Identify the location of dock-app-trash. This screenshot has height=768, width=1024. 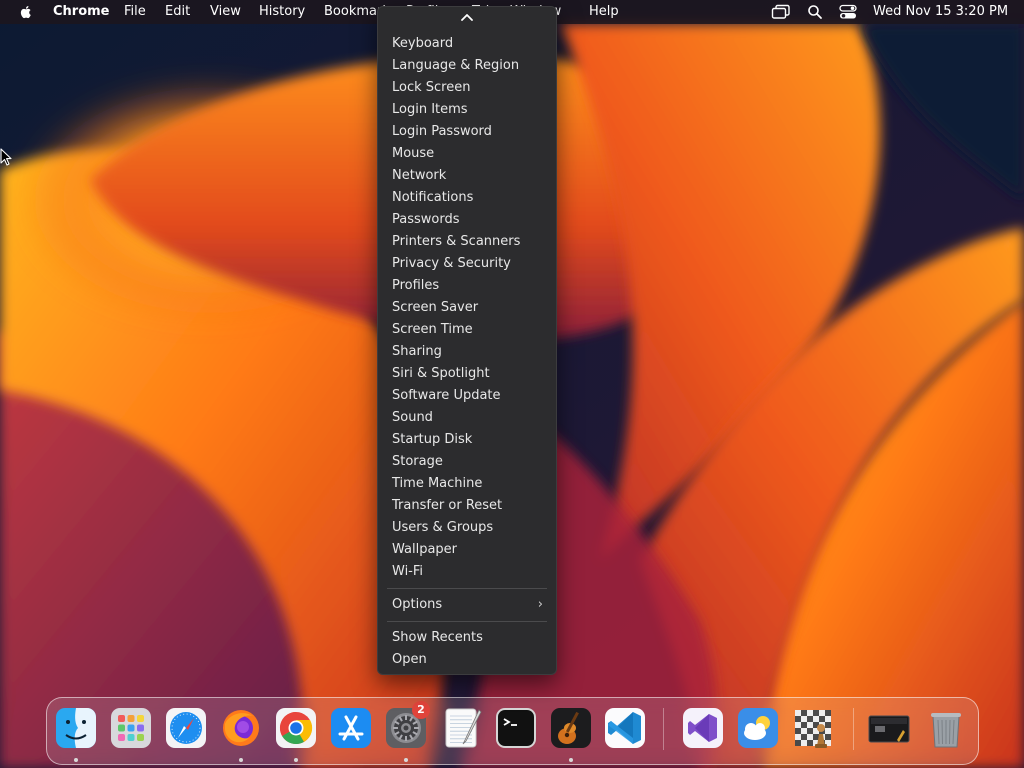
(946, 728).